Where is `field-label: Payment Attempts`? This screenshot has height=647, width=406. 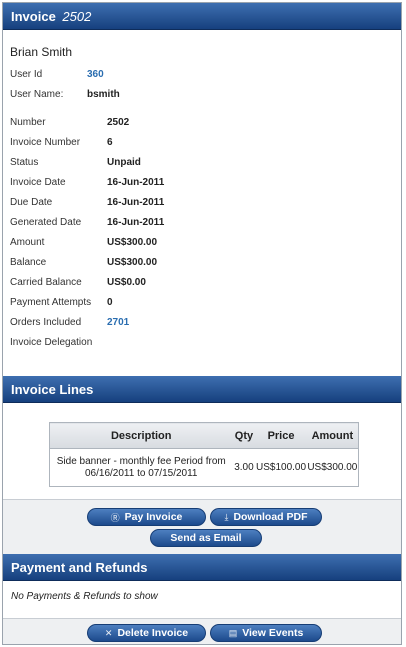 field-label: Payment Attempts is located at coordinates (51, 302).